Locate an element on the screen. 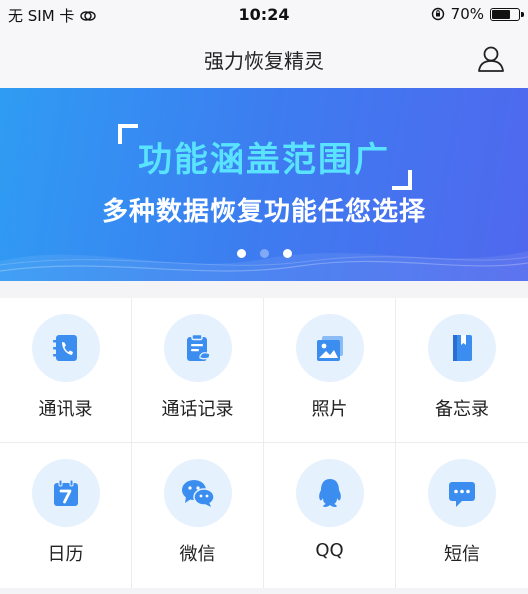  feature-label: 通讯录 is located at coordinates (65, 409).